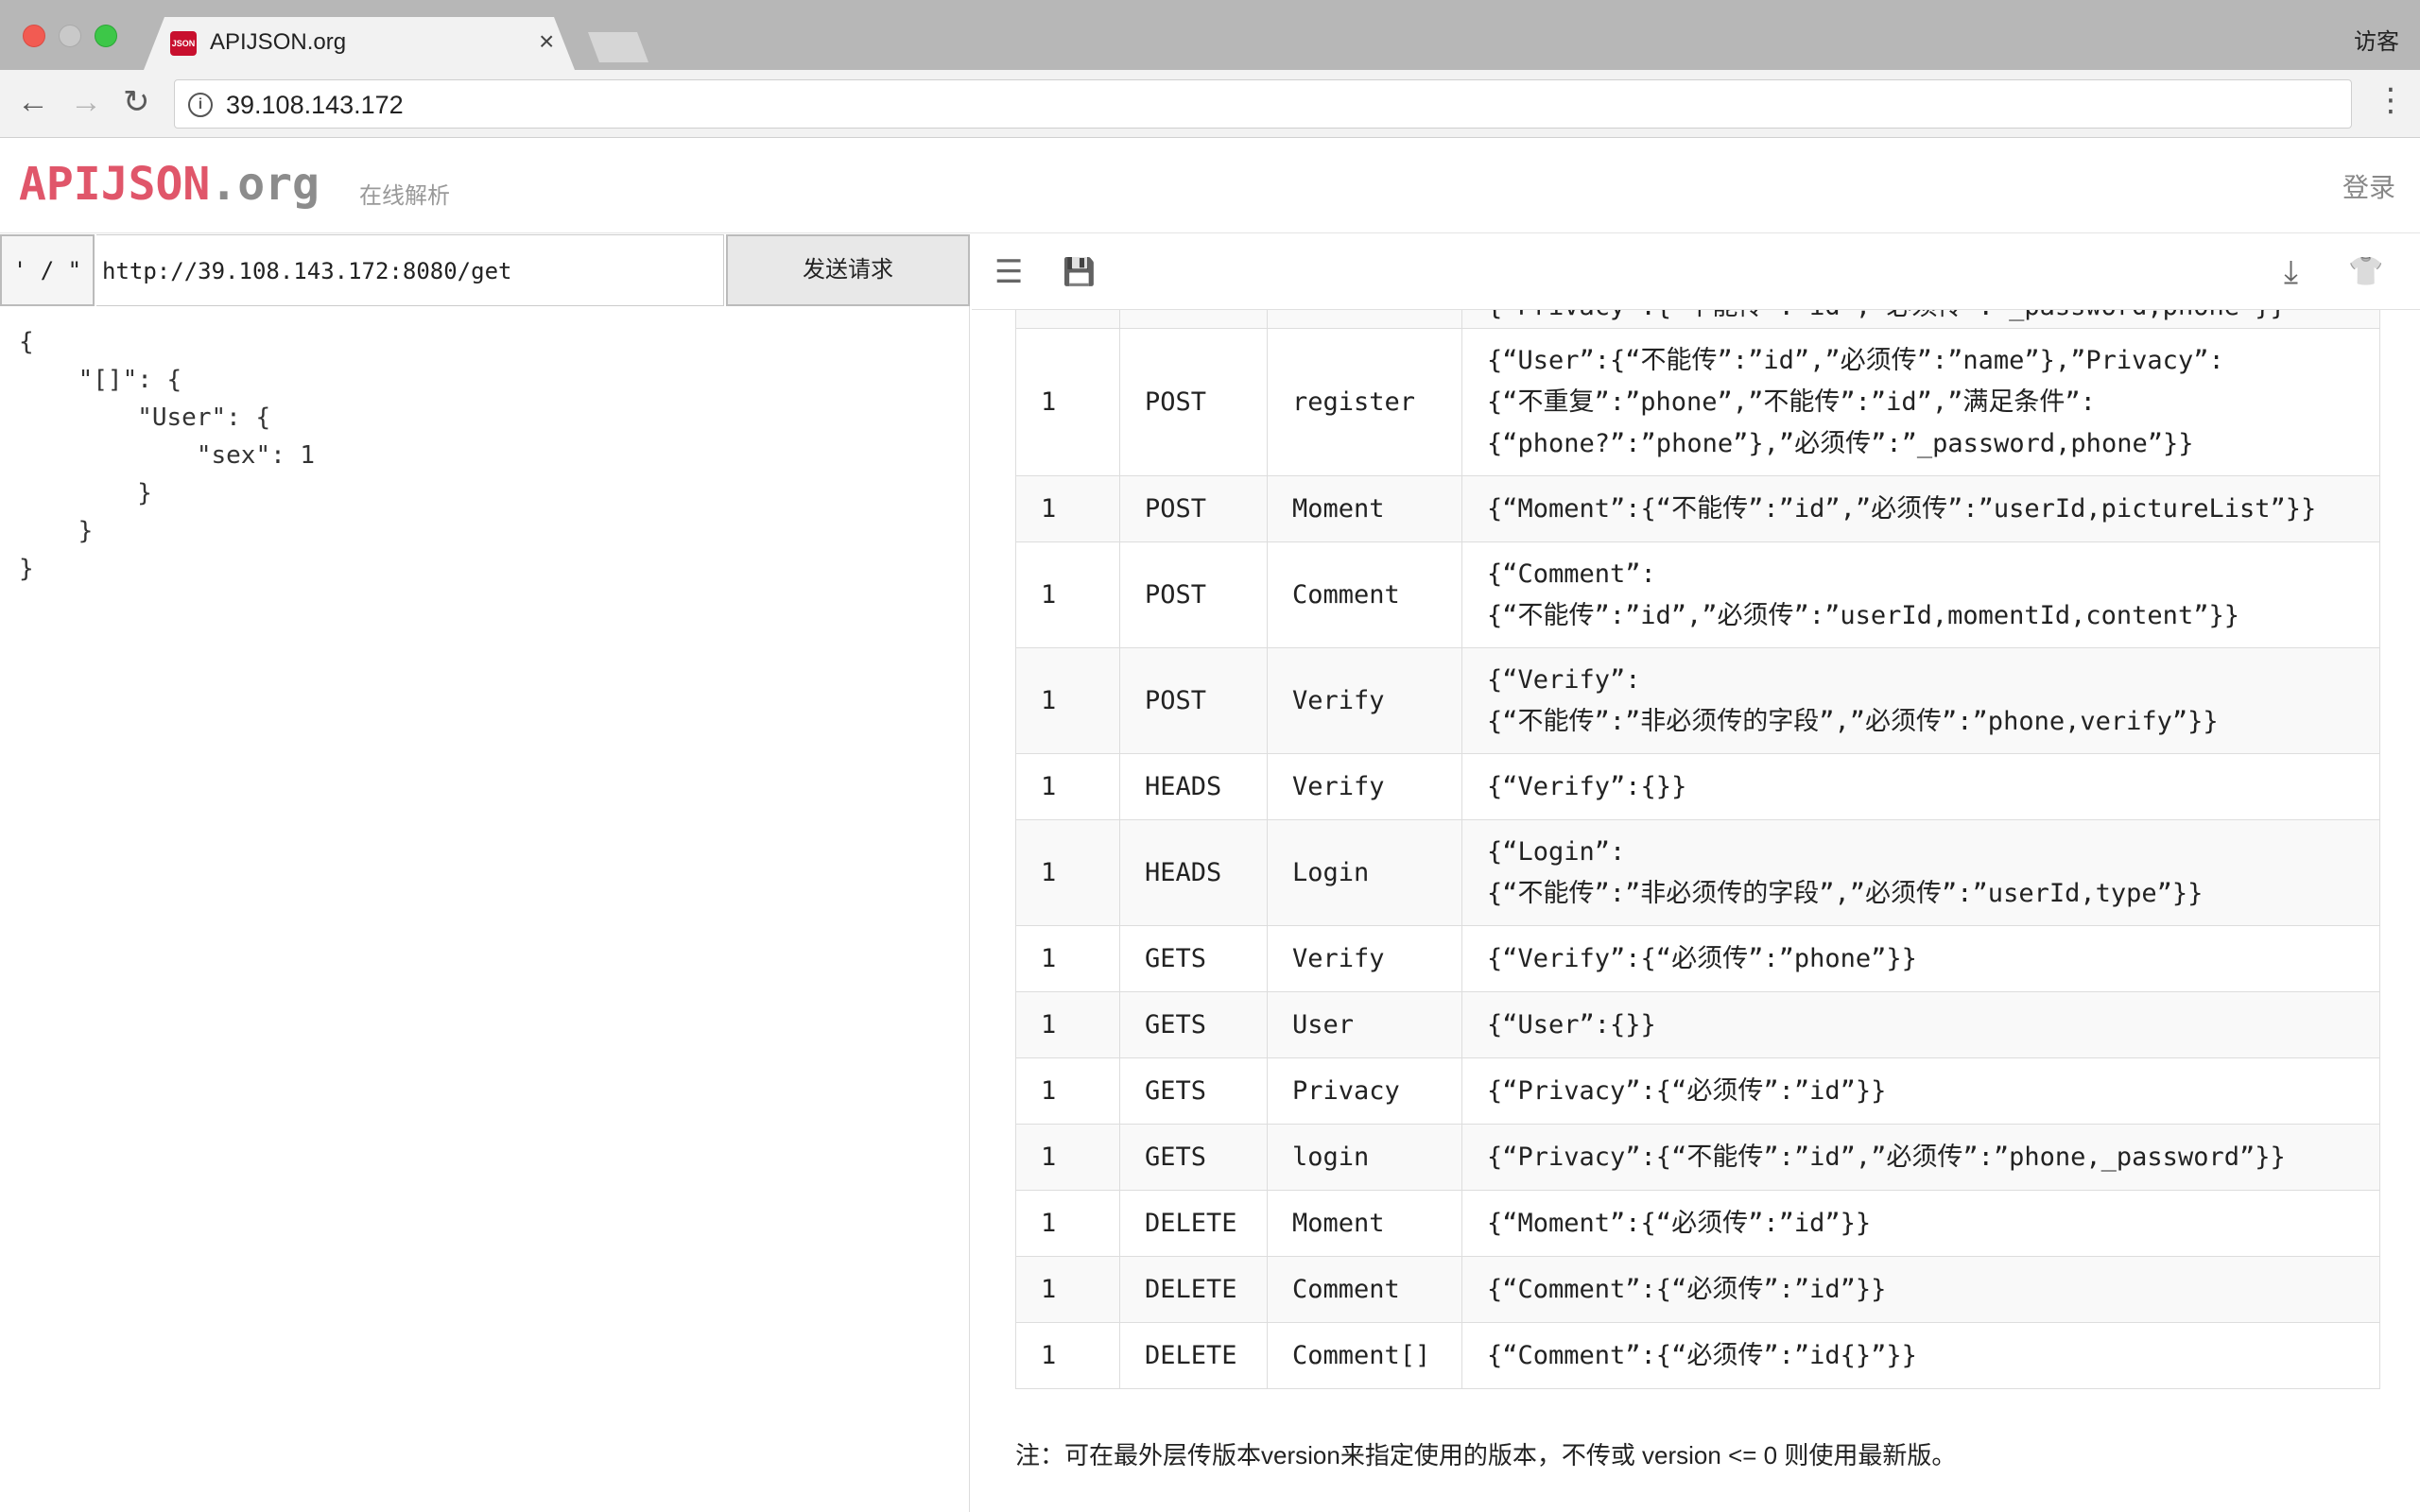 The width and height of the screenshot is (2420, 1512). Describe the element at coordinates (1079, 272) in the screenshot. I see `save-icon: 💾` at that location.